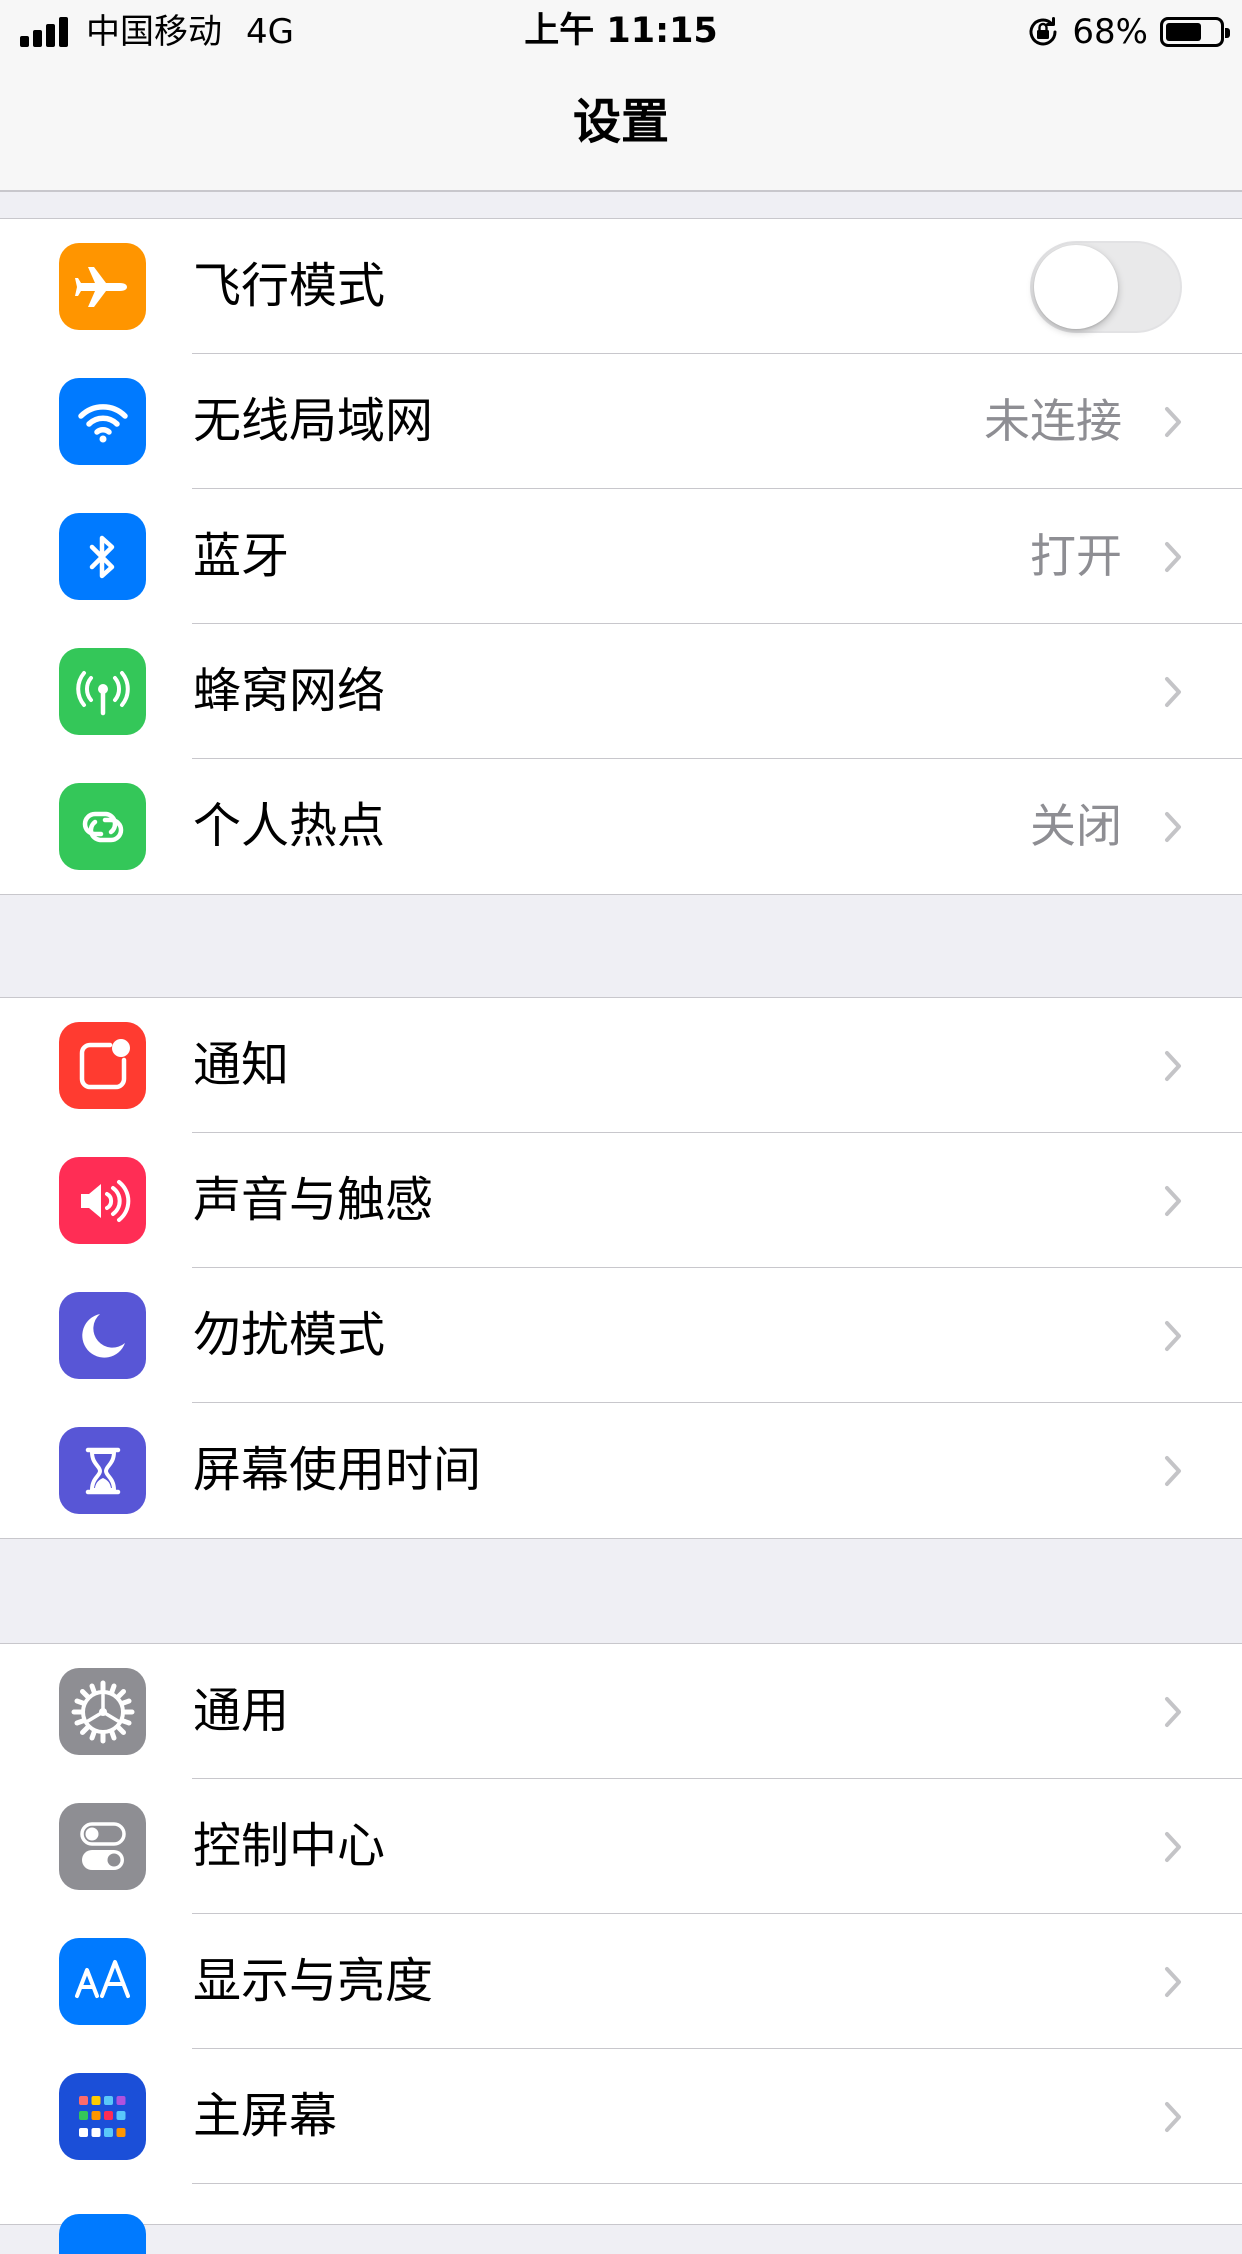 This screenshot has width=1242, height=2254. Describe the element at coordinates (102, 556) in the screenshot. I see `bluetooth-icon` at that location.